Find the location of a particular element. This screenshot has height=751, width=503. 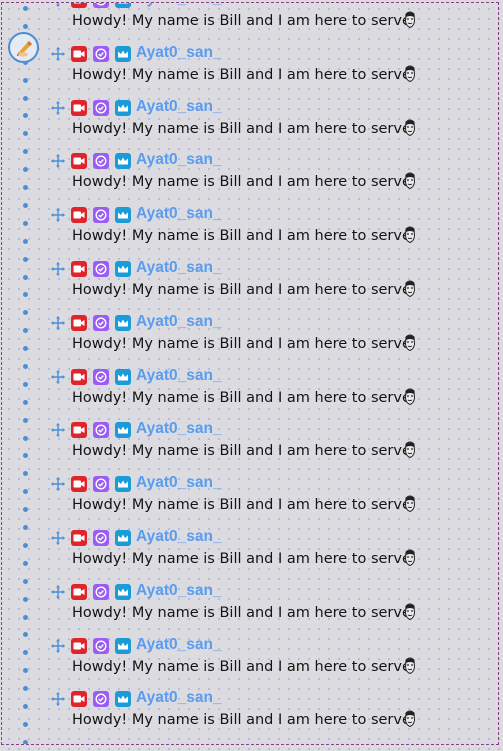

edit-button is located at coordinates (23, 47).